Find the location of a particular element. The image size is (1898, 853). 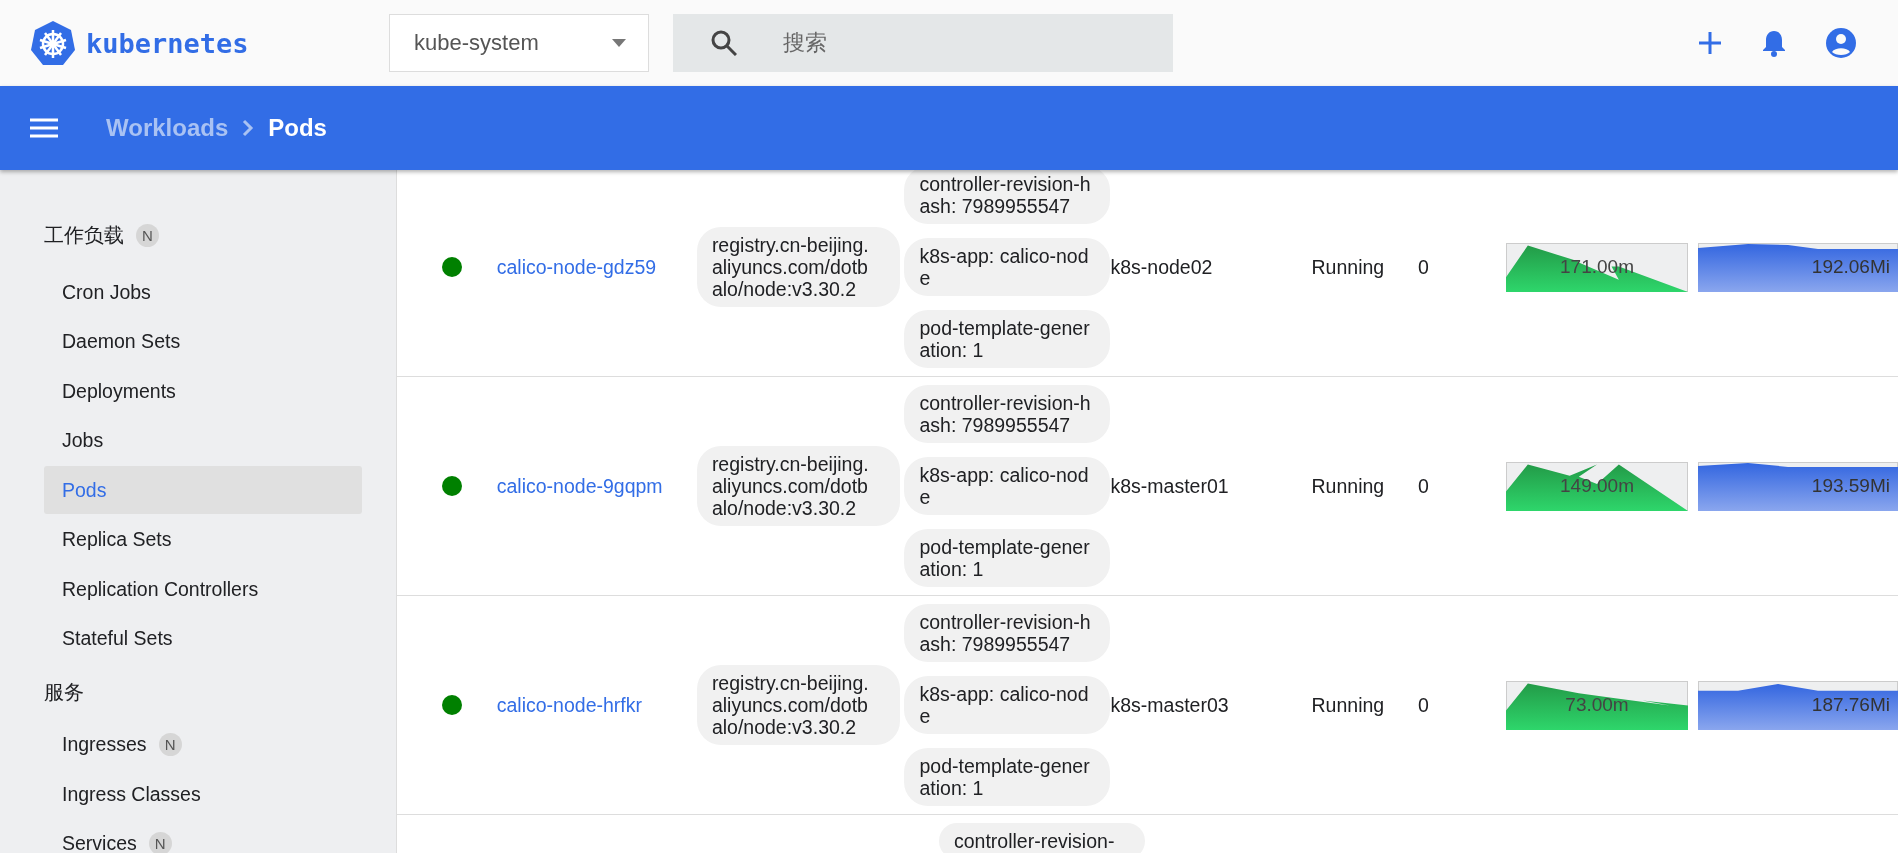

breadcrumb-item: Pods is located at coordinates (297, 128).